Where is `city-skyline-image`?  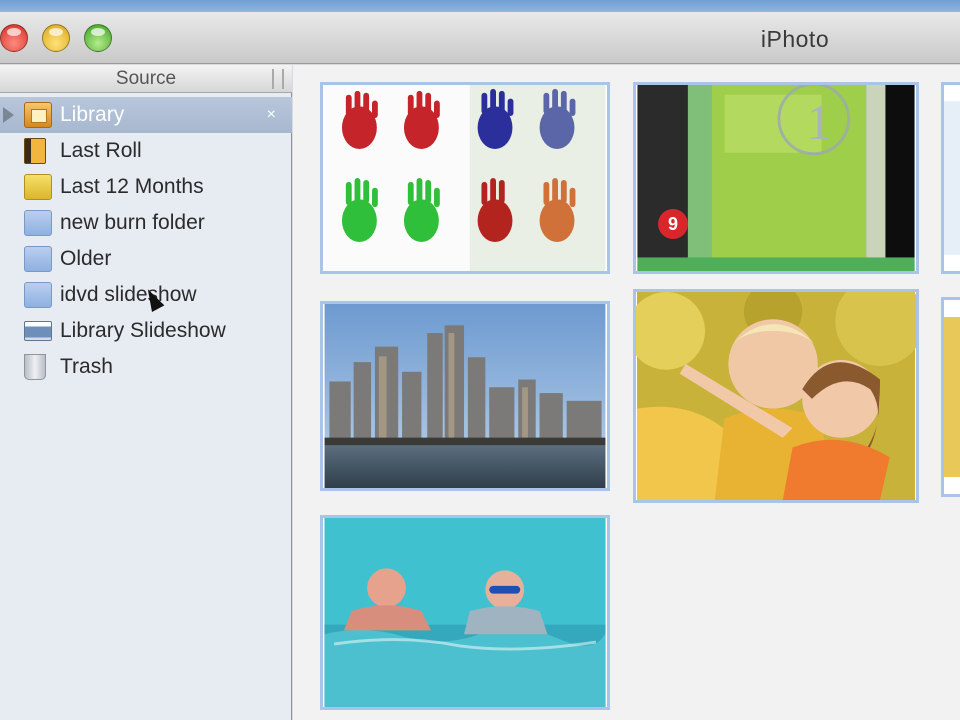
city-skyline-image is located at coordinates (465, 396).